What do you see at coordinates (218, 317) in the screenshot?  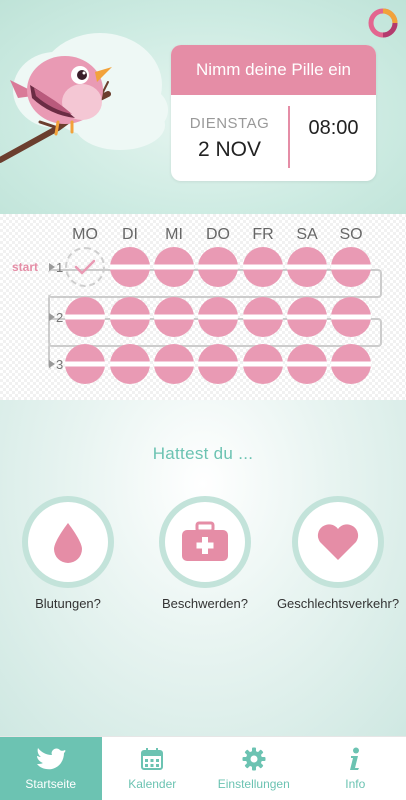 I see `pill-row2-do` at bounding box center [218, 317].